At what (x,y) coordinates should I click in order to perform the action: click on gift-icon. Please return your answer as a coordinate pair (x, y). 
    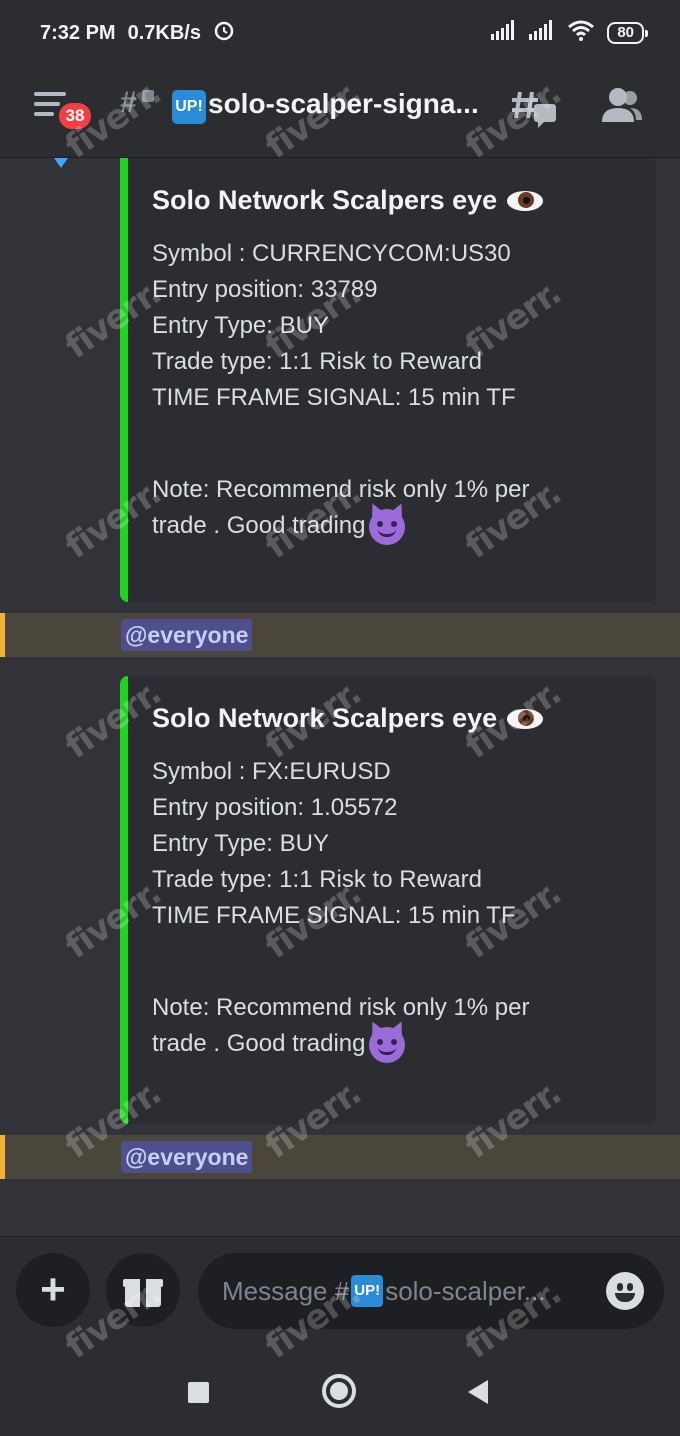
    Looking at the image, I should click on (143, 1290).